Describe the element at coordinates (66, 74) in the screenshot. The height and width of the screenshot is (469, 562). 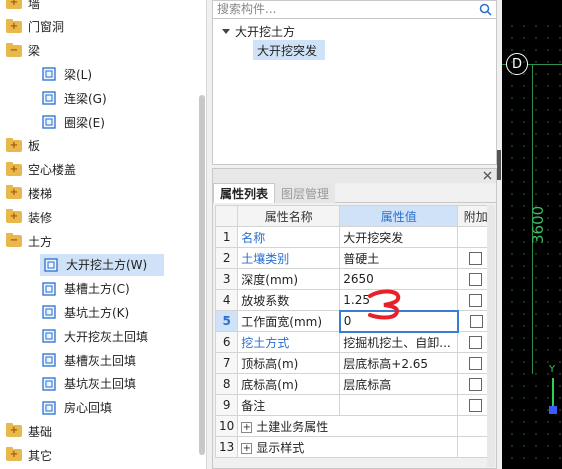
I see `tree-child-item: 梁(L)` at that location.